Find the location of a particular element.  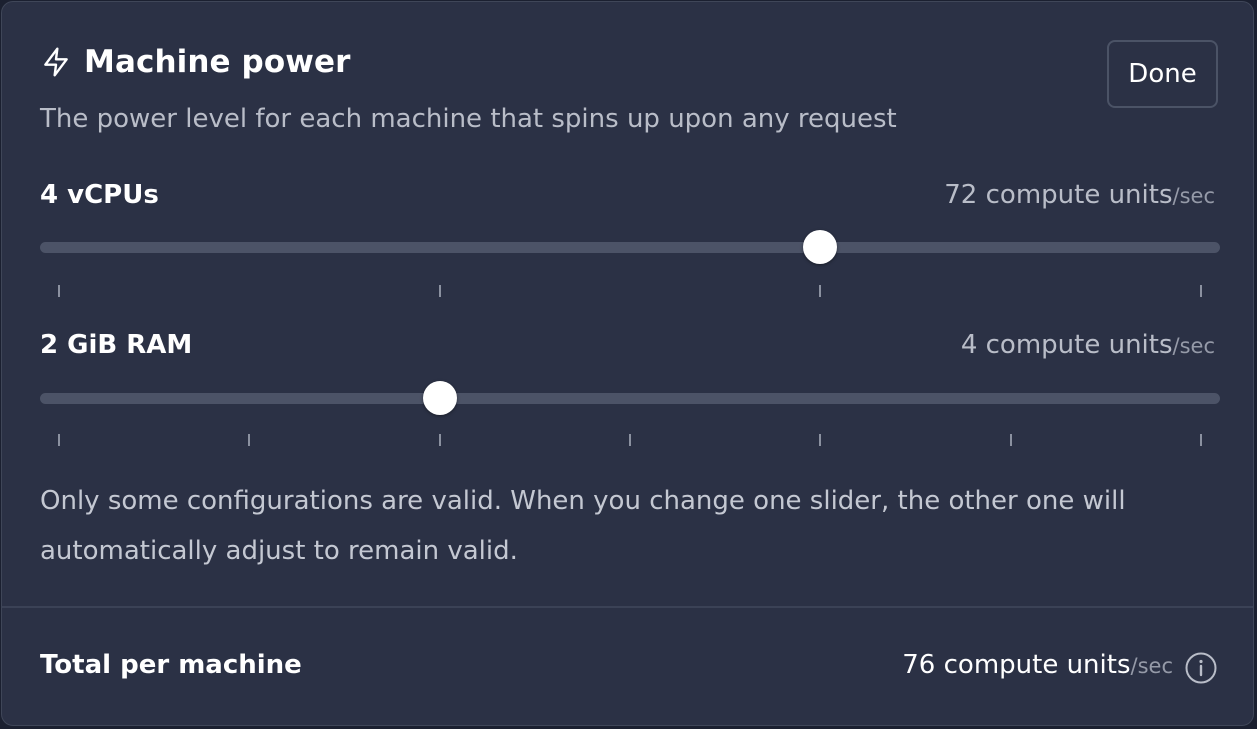

ram-slider-thumb is located at coordinates (439, 398).